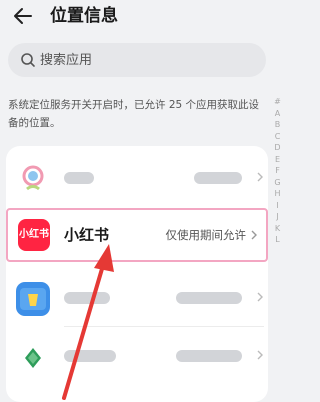  Describe the element at coordinates (277, 206) in the screenshot. I see `alpha-index-i: I` at that location.